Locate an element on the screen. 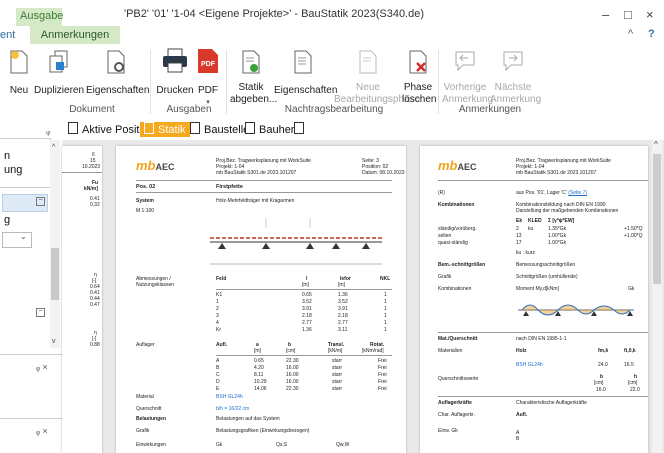 This screenshot has height=453, width=664. section-label: Querschnitt is located at coordinates (149, 409).